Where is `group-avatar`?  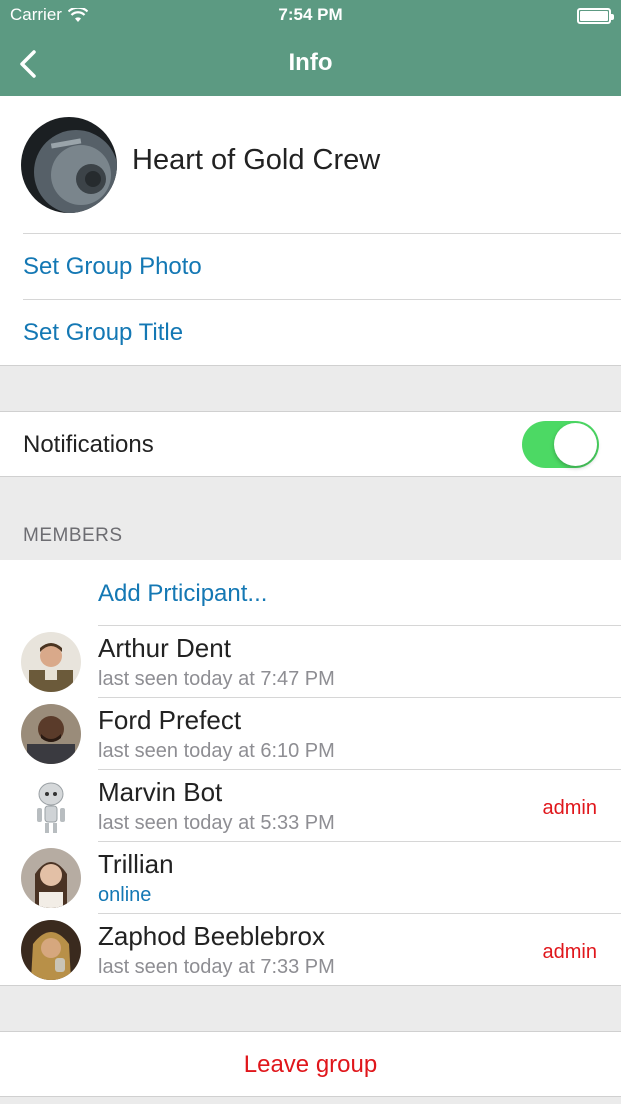
group-avatar is located at coordinates (69, 165).